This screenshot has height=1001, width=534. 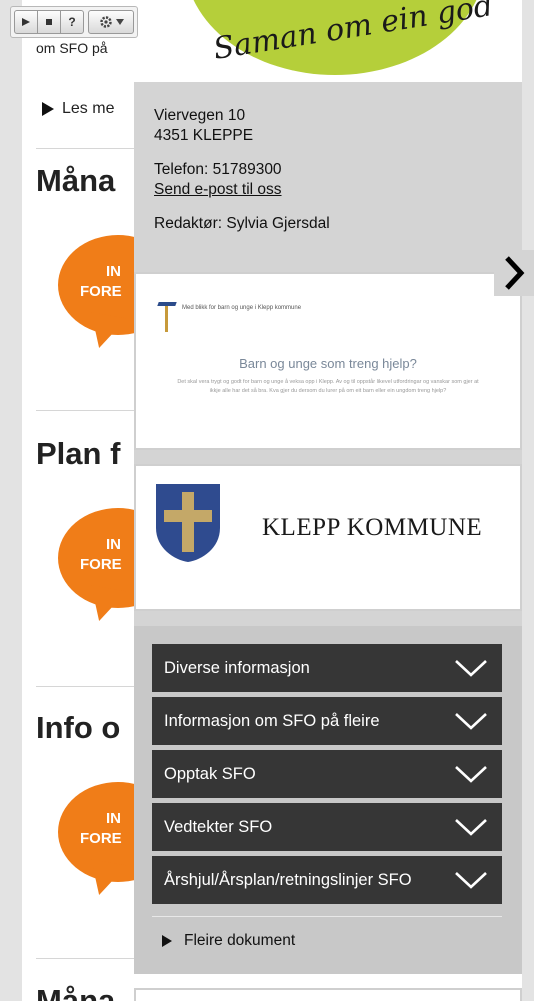 I want to click on bottom-card, so click(x=328, y=994).